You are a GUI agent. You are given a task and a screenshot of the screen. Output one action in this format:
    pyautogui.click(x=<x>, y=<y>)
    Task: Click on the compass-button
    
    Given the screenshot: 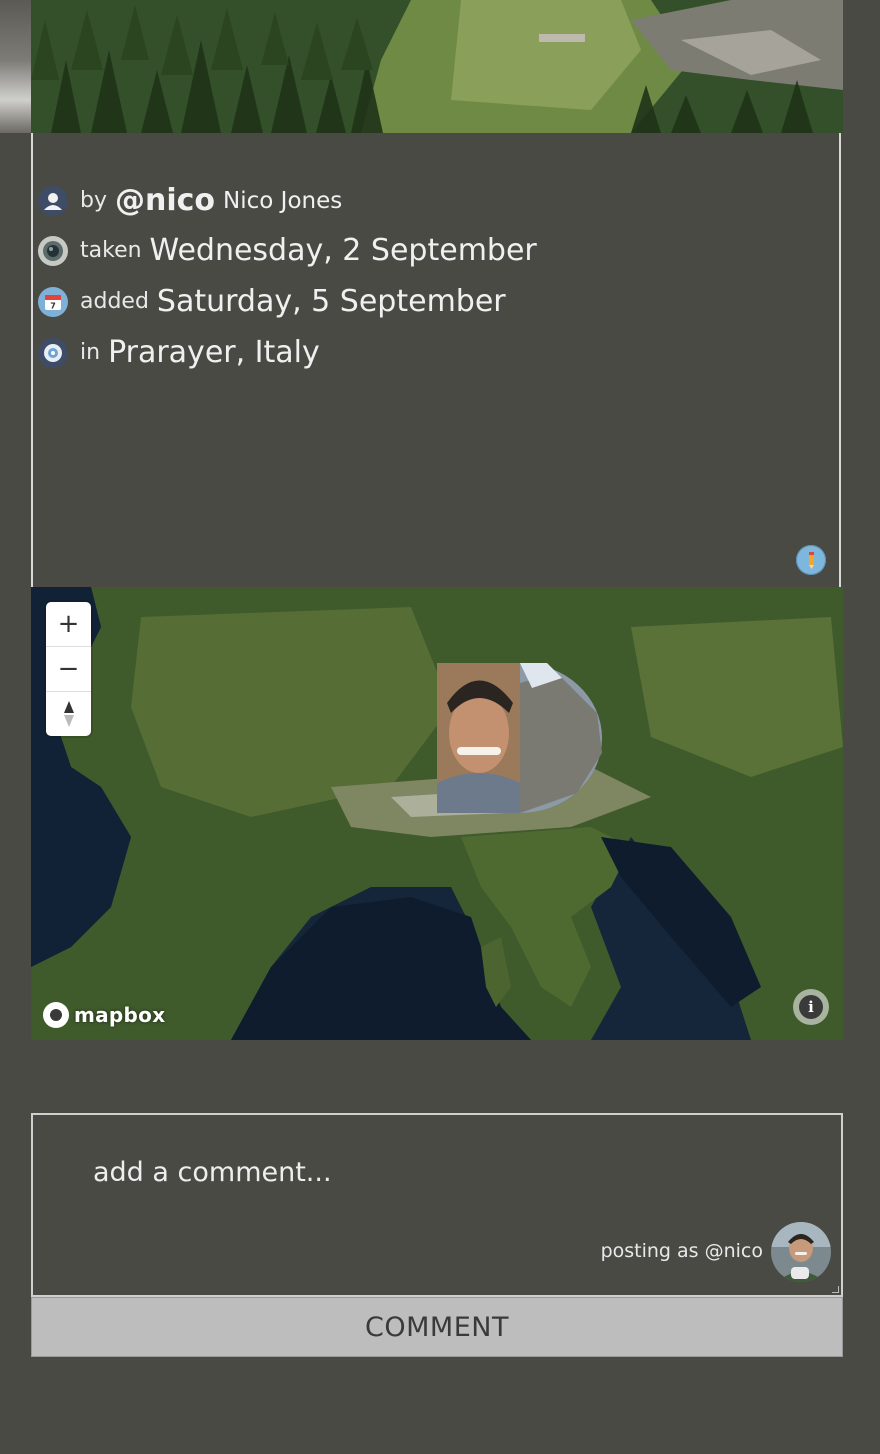 What is the action you would take?
    pyautogui.click(x=68, y=714)
    